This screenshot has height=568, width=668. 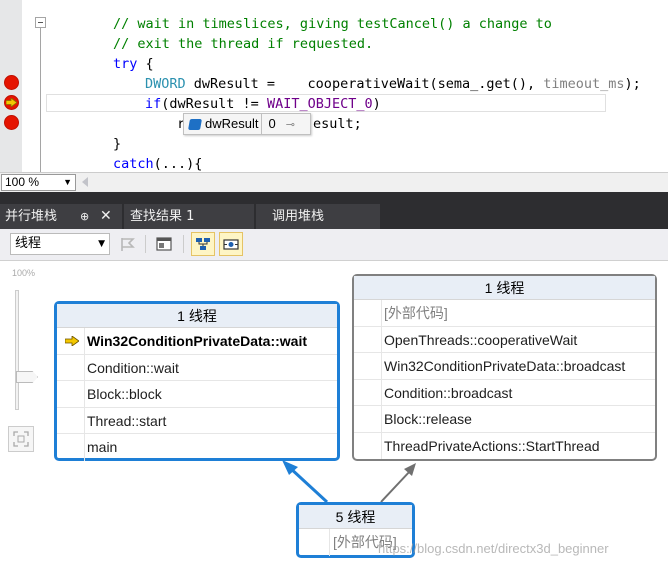 I want to click on tab-label: 查找结果 1, so click(x=162, y=216).